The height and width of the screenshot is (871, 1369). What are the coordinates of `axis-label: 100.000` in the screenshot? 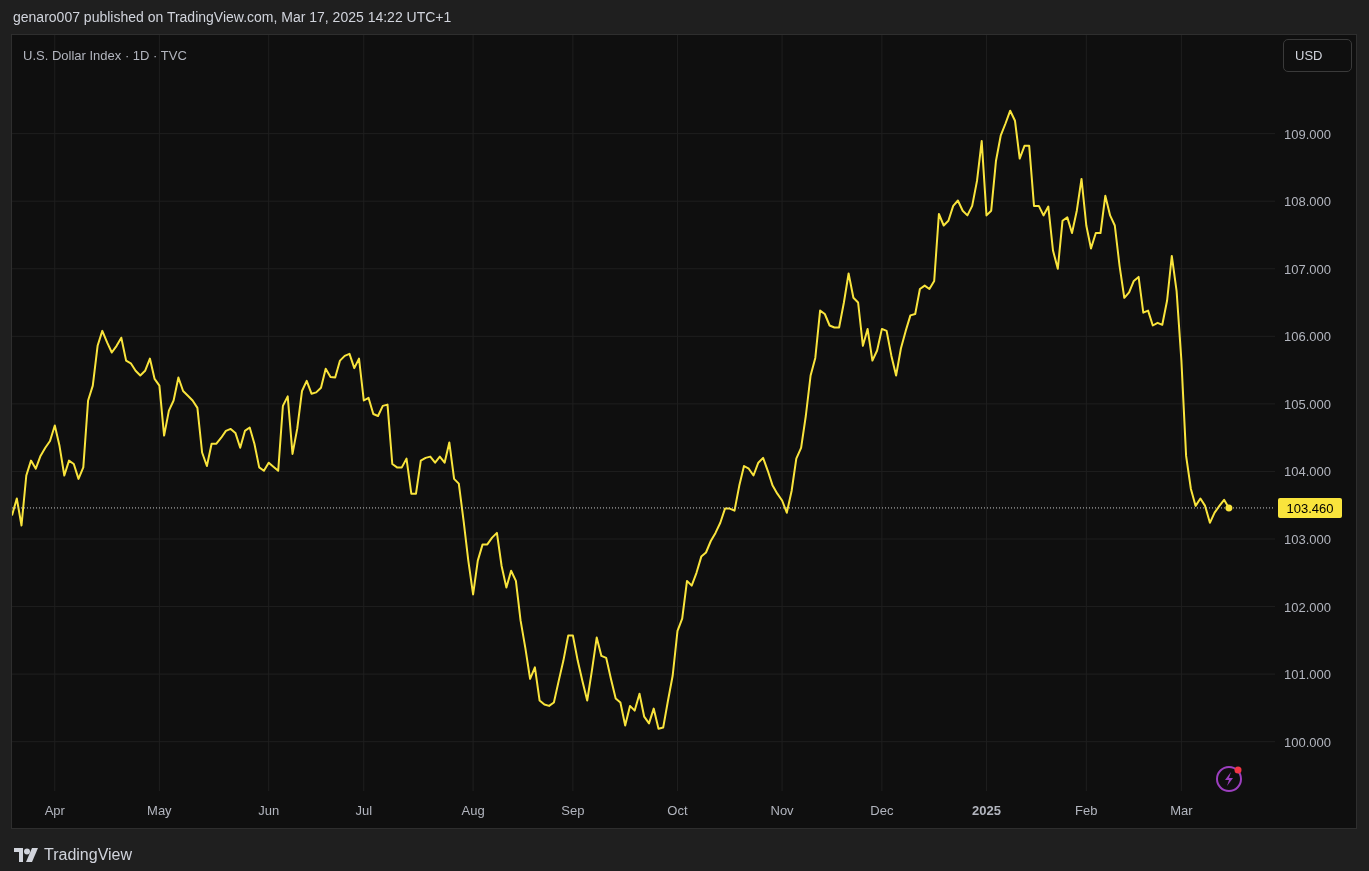 It's located at (1307, 742).